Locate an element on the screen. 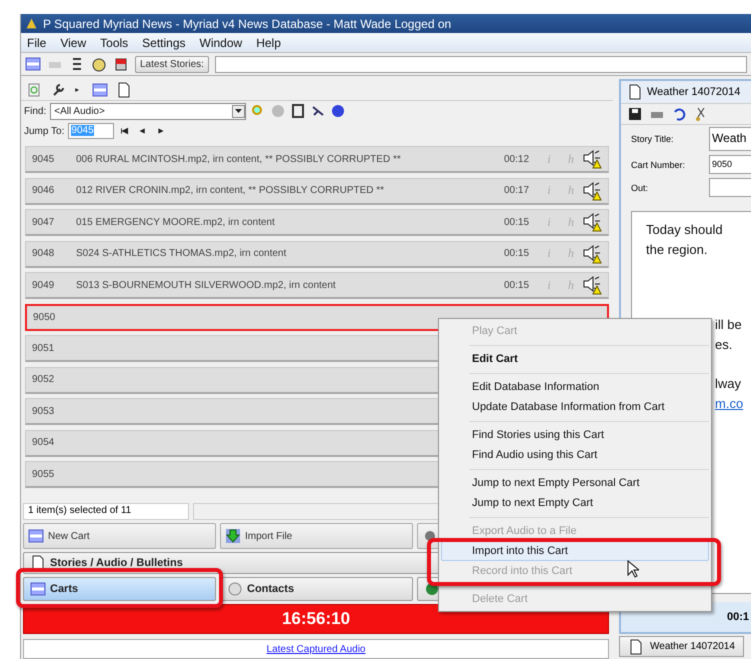  cart-number: 9050 is located at coordinates (44, 317).